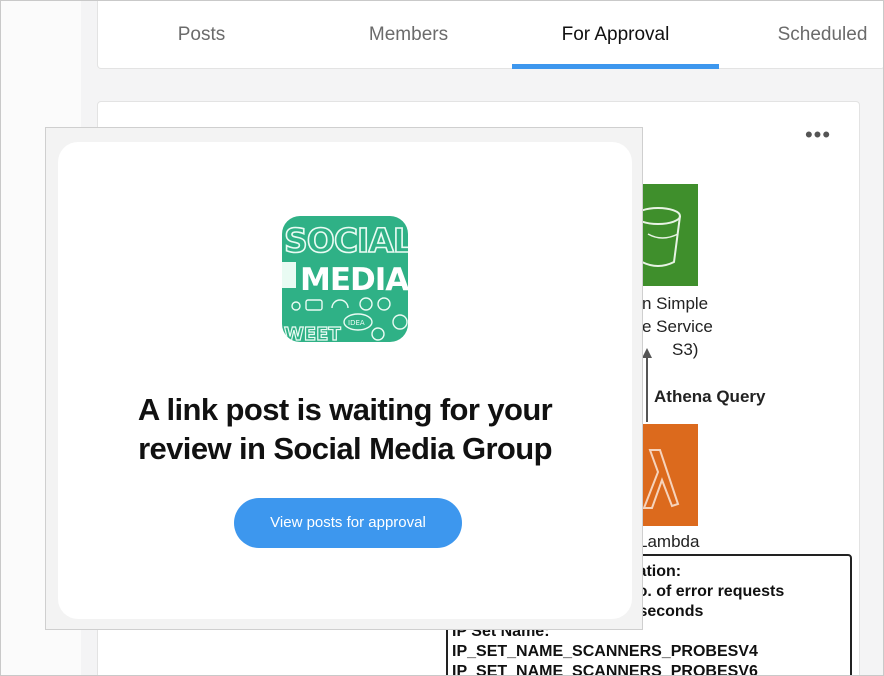 The image size is (884, 676). What do you see at coordinates (356, 323) in the screenshot?
I see `logo-small-text: IDEA` at bounding box center [356, 323].